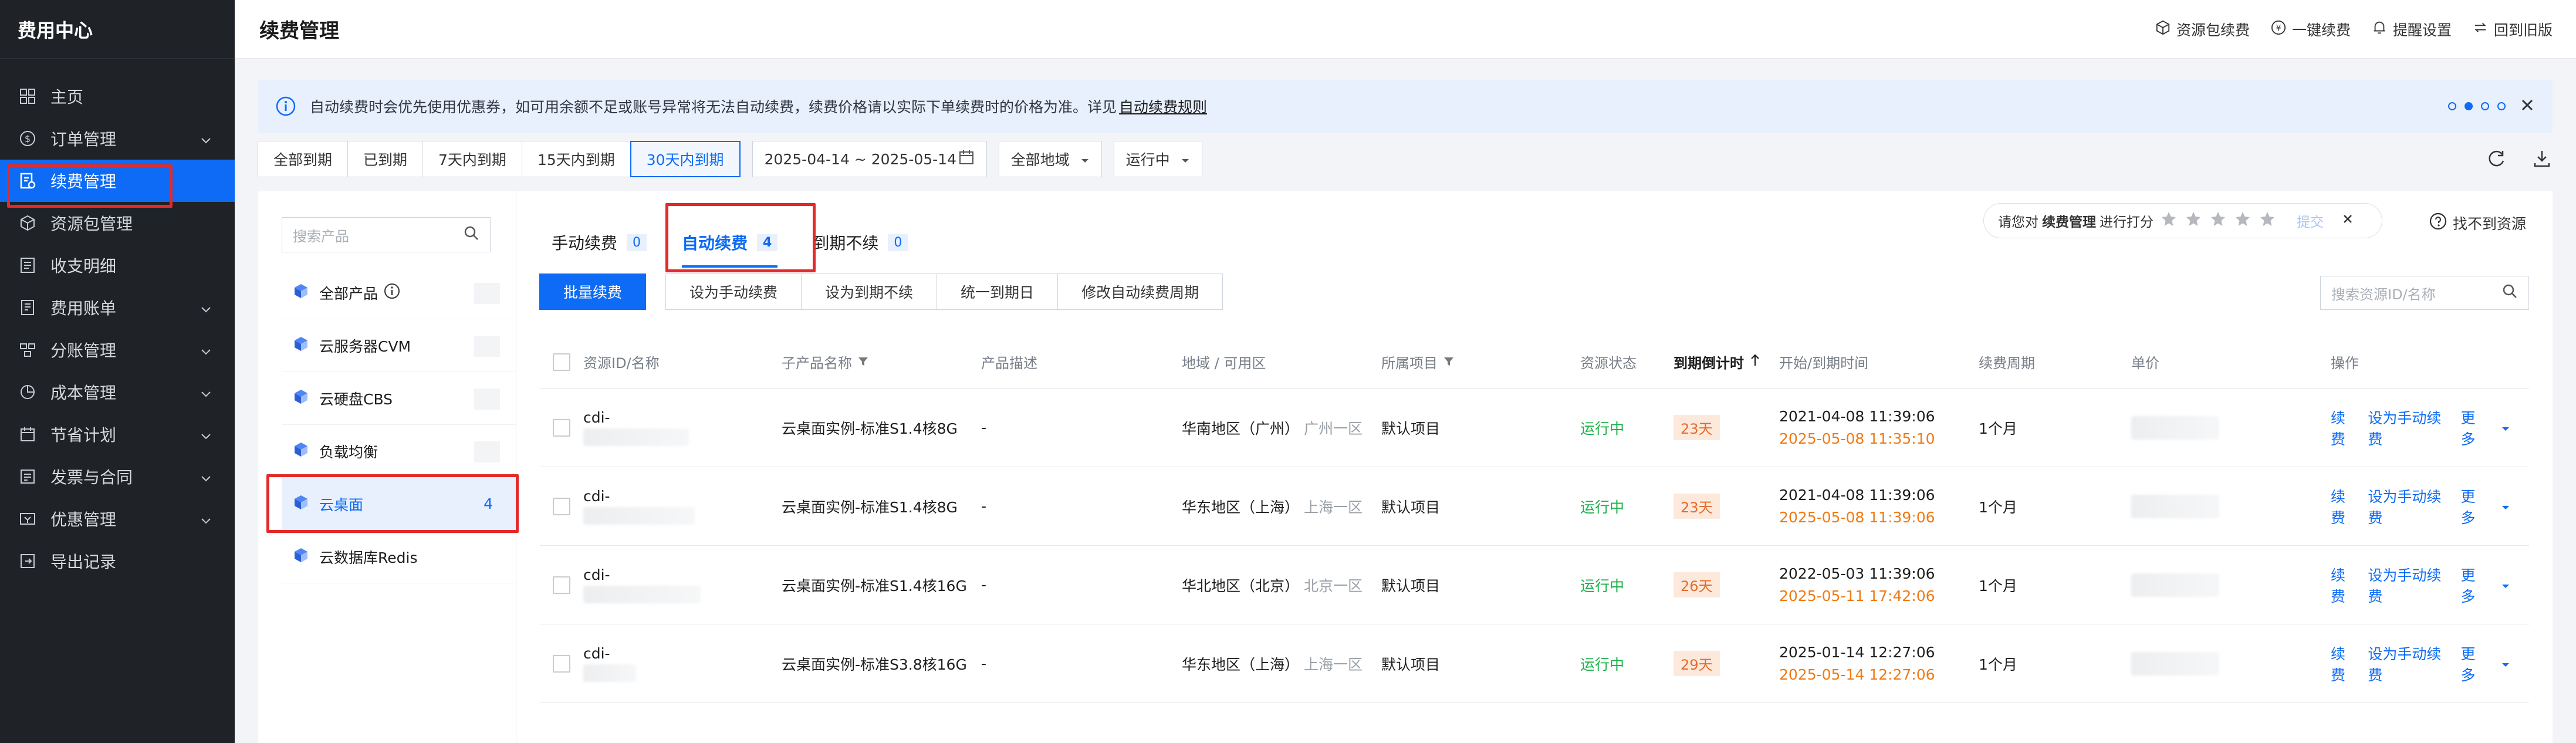 The height and width of the screenshot is (743, 2576). What do you see at coordinates (399, 504) in the screenshot?
I see `product-item-cloud-desktop: 云桌面 4` at bounding box center [399, 504].